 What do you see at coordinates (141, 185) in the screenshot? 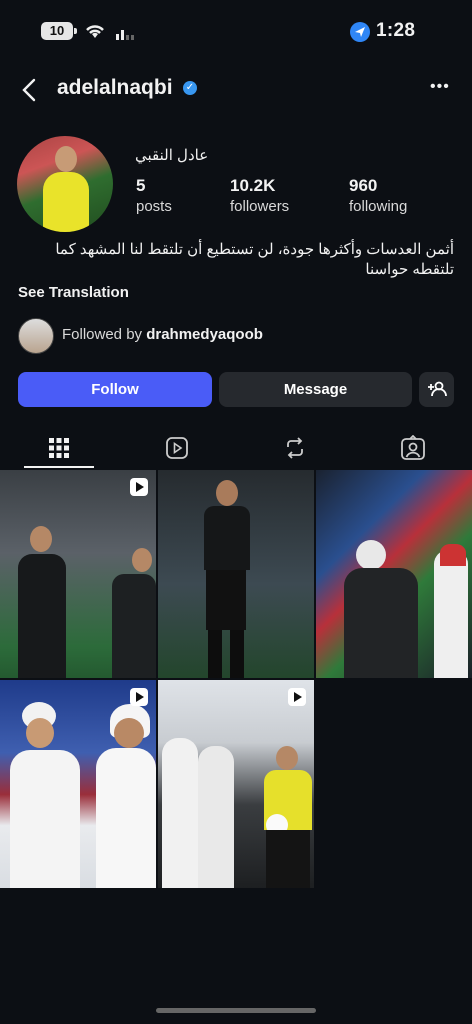
I see `posts-count: 5` at bounding box center [141, 185].